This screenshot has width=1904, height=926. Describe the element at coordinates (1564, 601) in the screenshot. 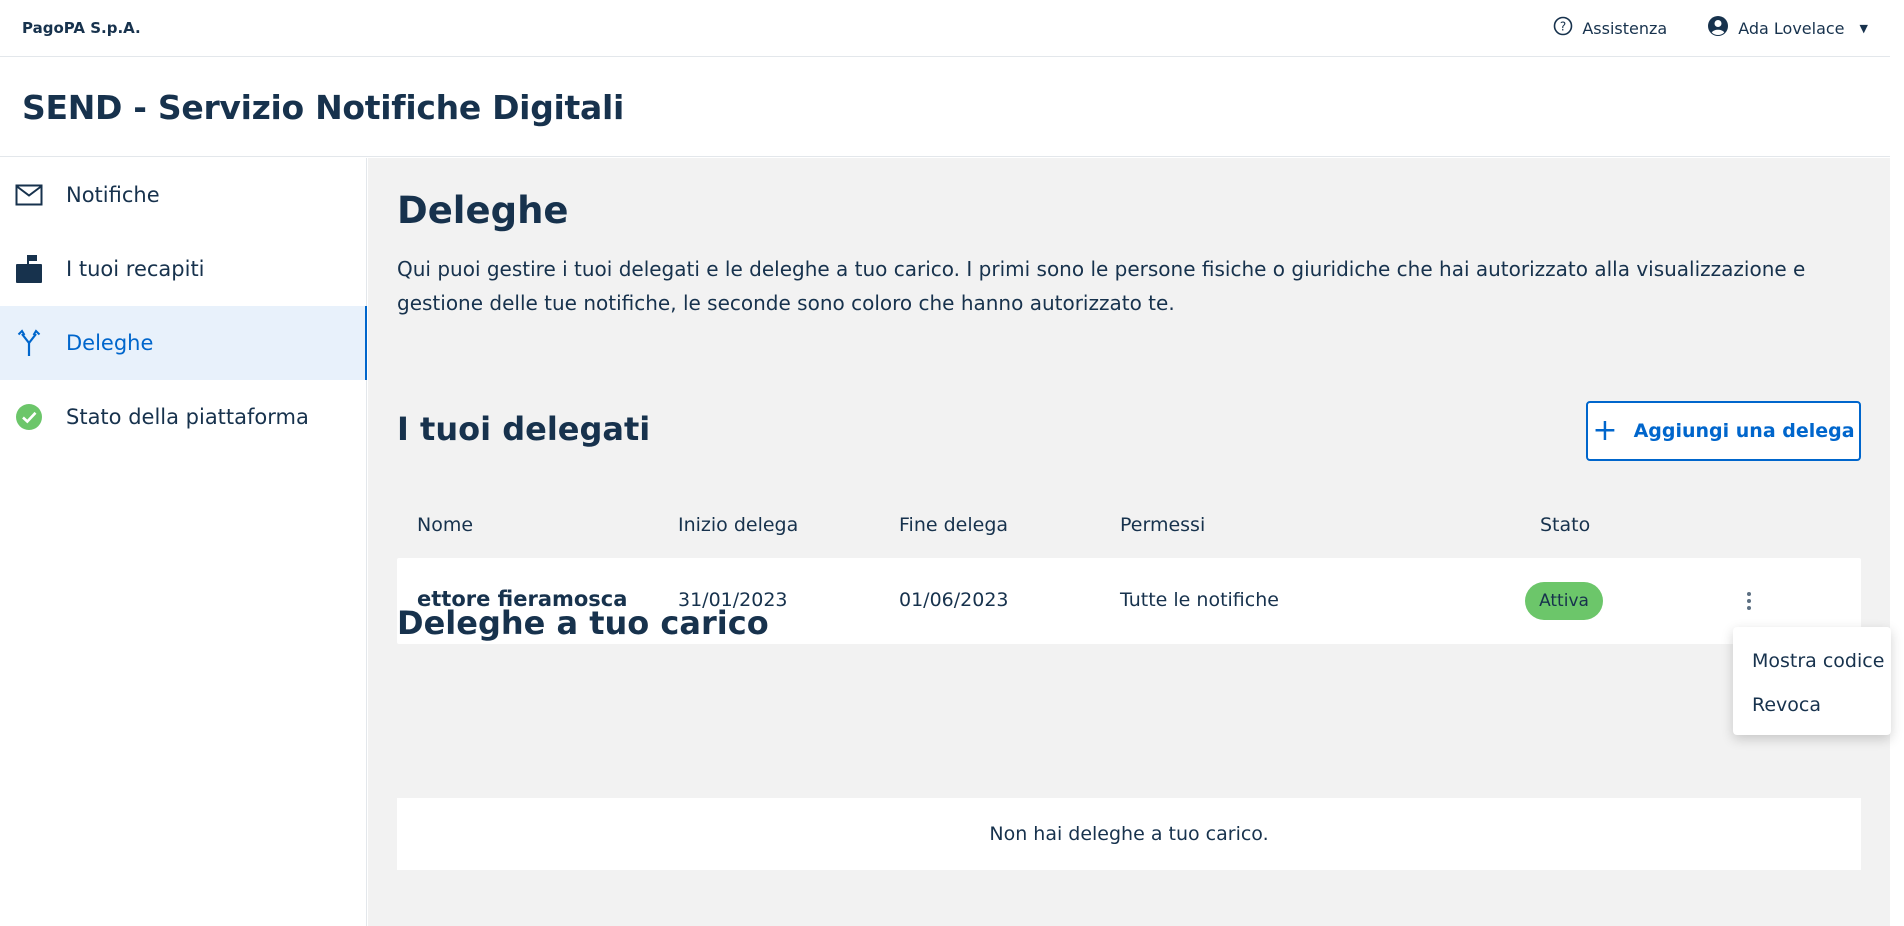

I see `status-badge: Attiva` at that location.